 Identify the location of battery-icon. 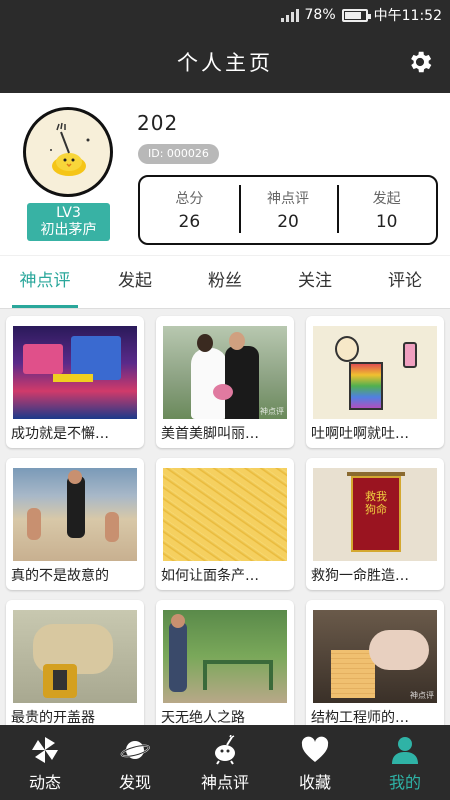
(356, 15).